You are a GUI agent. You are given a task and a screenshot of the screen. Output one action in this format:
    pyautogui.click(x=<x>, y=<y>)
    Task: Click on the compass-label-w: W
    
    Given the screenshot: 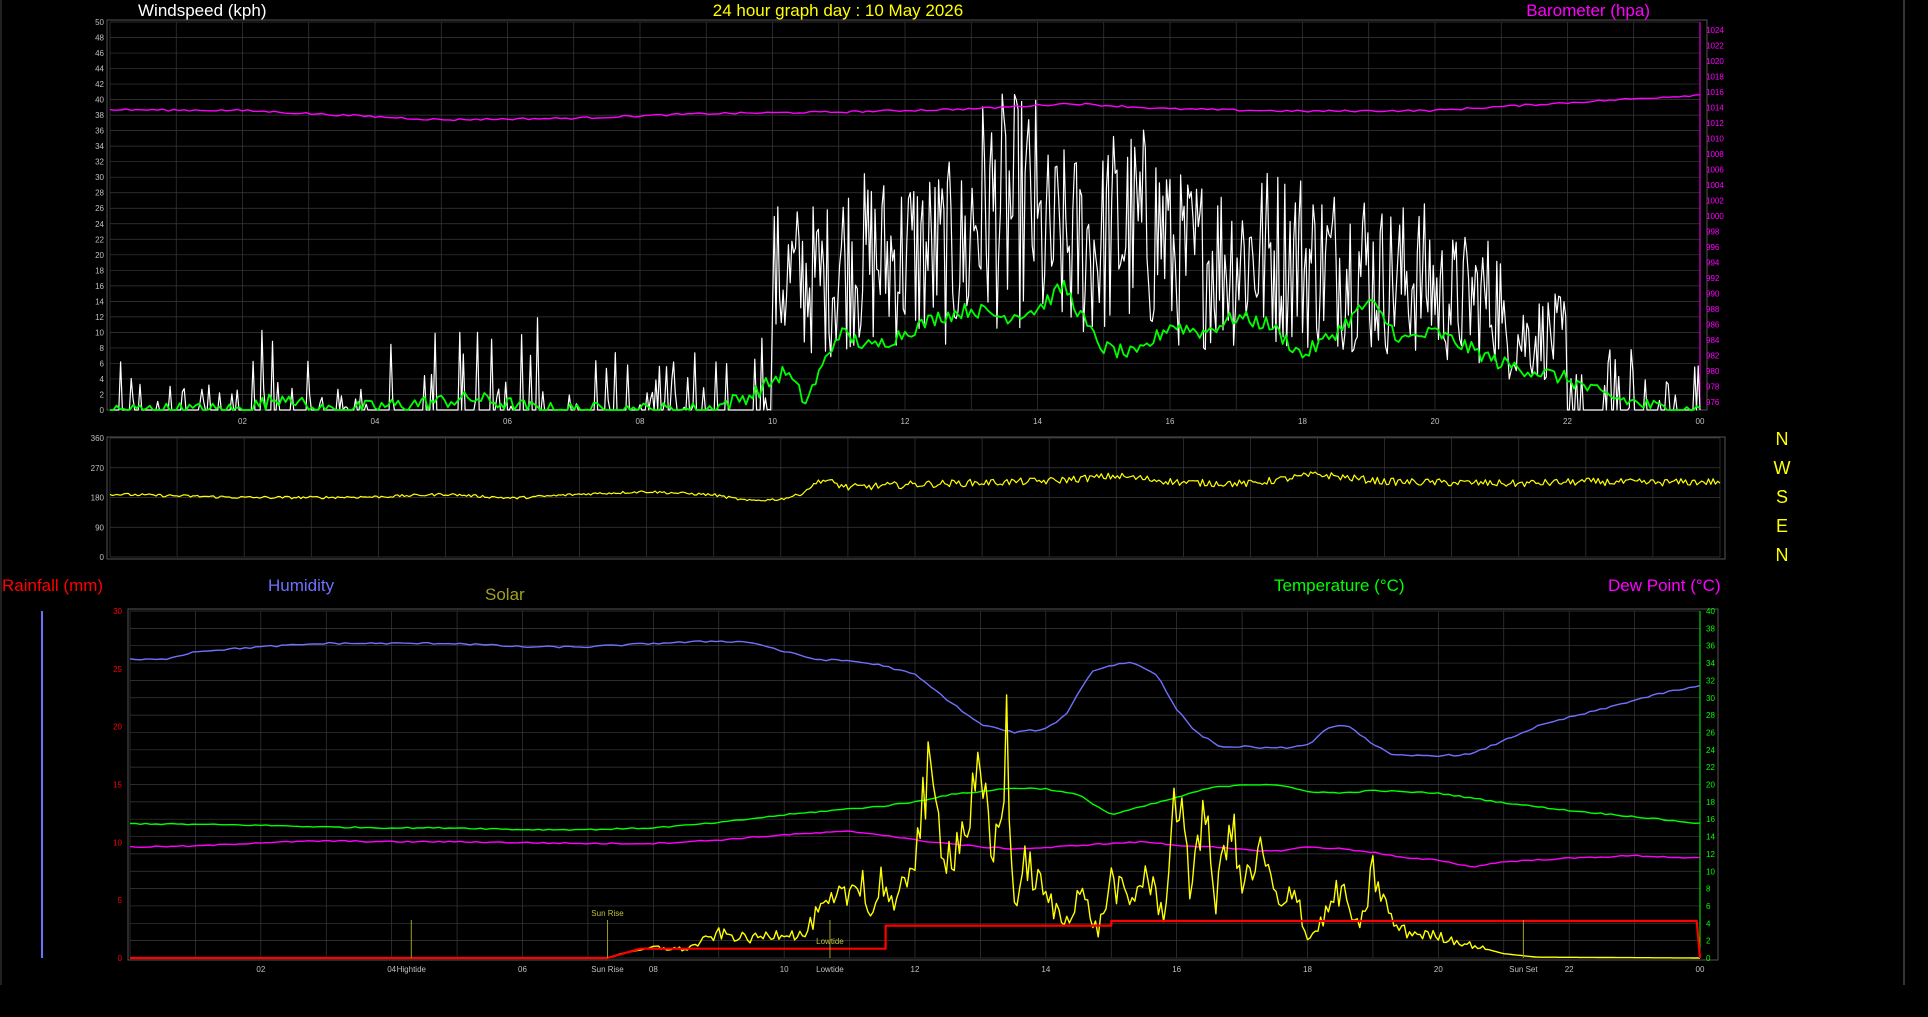 What is the action you would take?
    pyautogui.click(x=1782, y=468)
    